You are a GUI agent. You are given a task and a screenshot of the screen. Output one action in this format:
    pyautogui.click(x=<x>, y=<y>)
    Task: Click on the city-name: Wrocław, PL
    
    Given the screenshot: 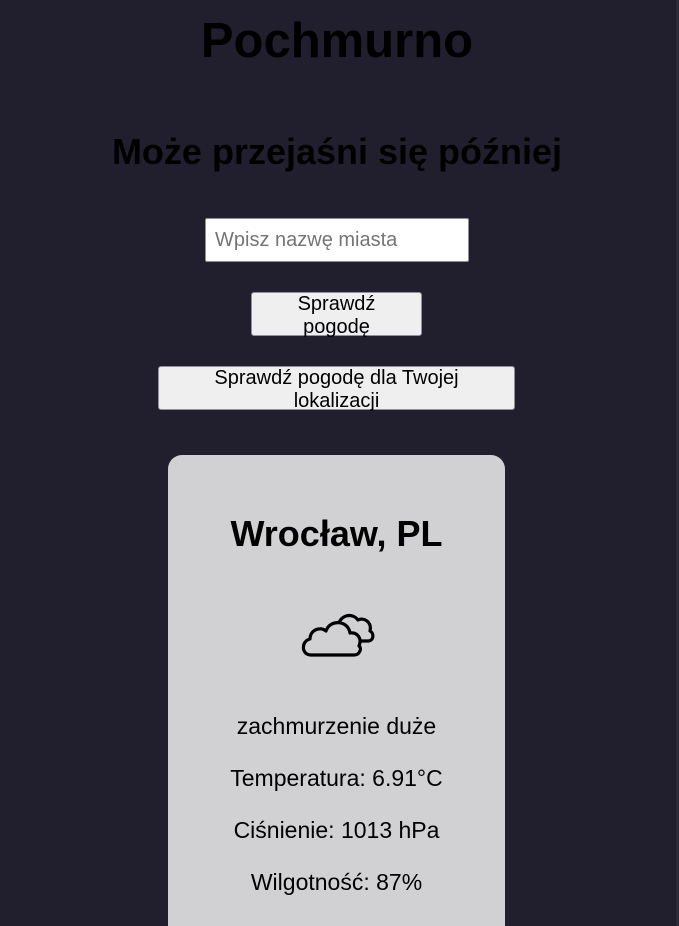 What is the action you would take?
    pyautogui.click(x=336, y=533)
    